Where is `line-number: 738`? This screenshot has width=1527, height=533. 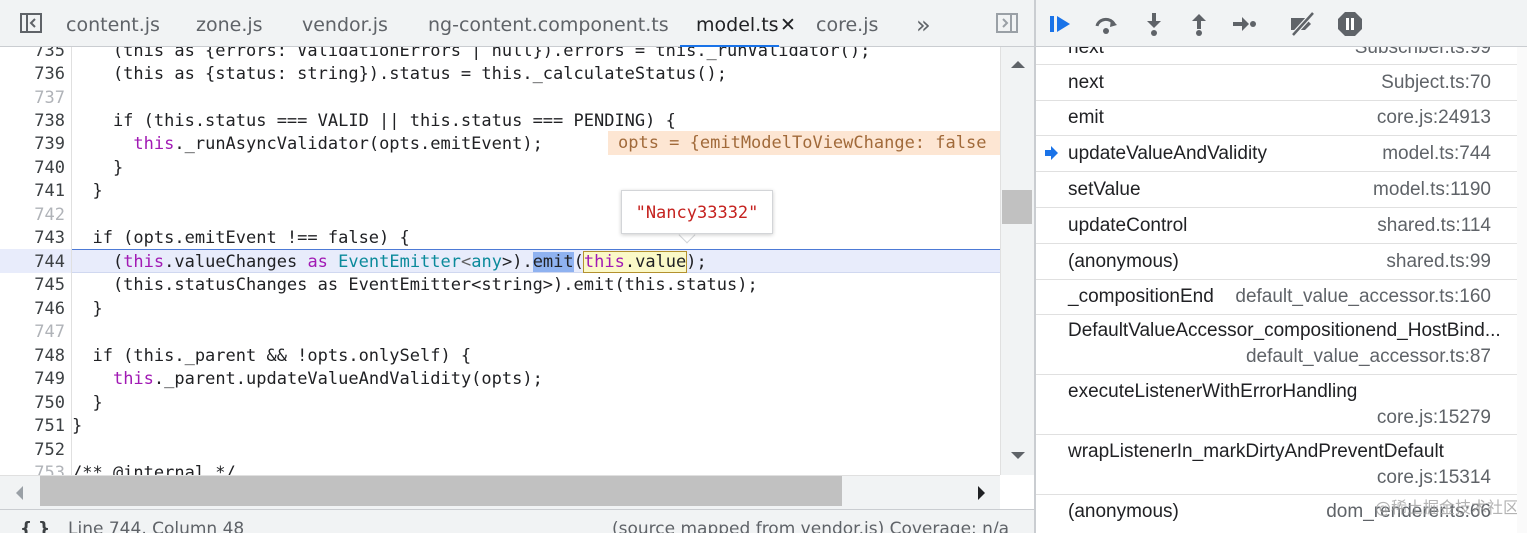
line-number: 738 is located at coordinates (32, 121).